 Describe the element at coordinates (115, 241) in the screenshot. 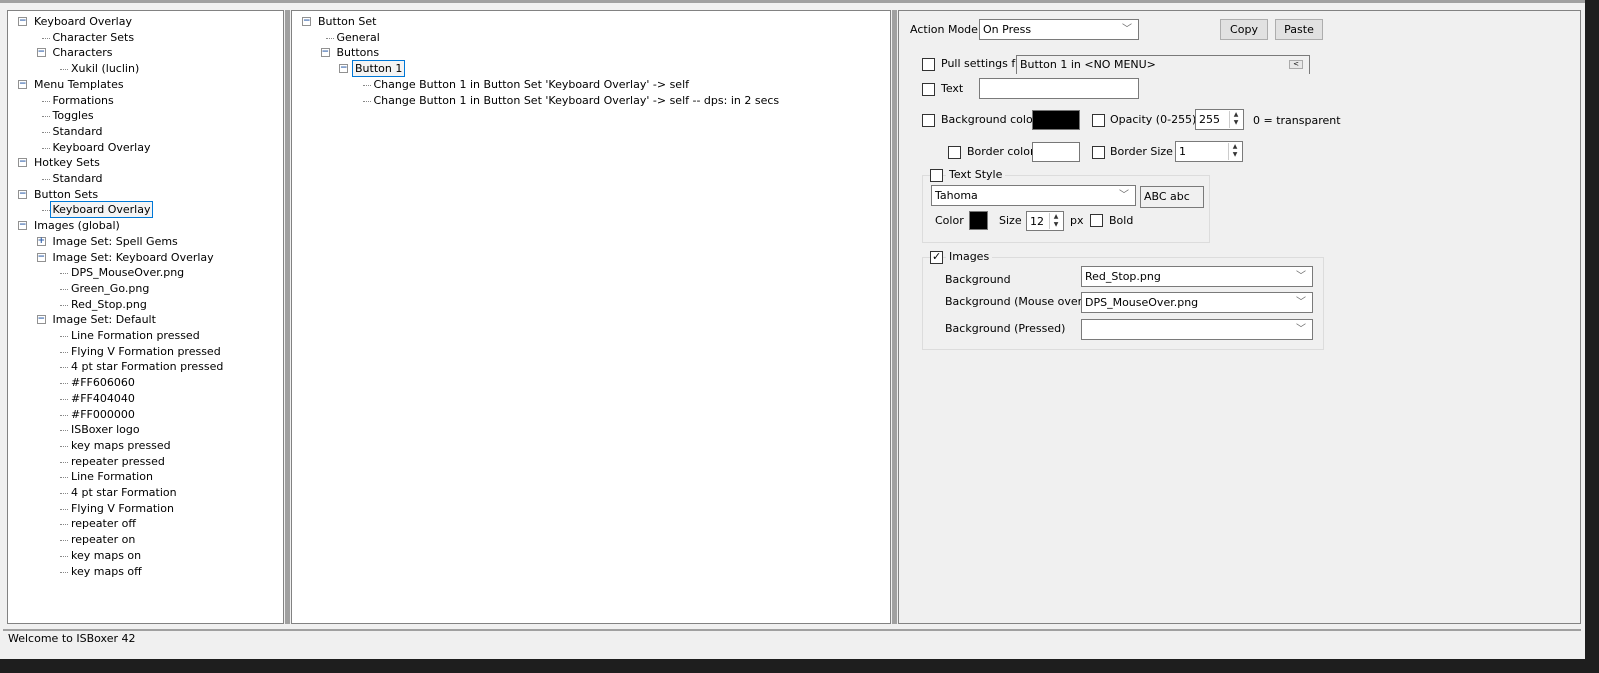

I see `tree-item: Image Set: Spell Gems` at that location.